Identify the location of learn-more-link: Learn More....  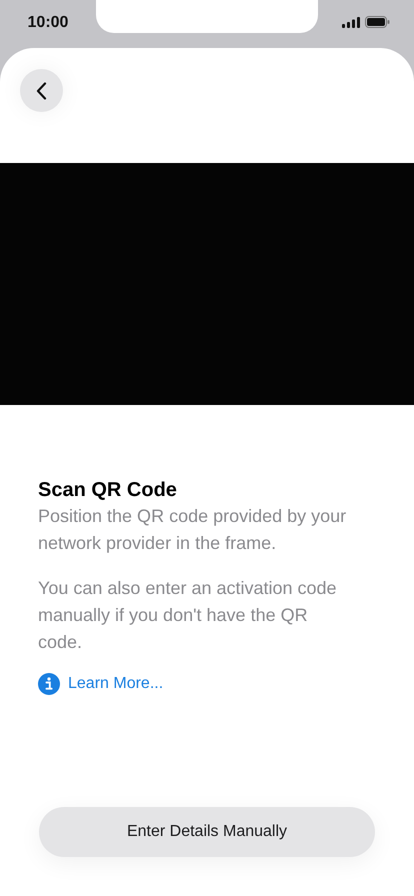
(116, 684).